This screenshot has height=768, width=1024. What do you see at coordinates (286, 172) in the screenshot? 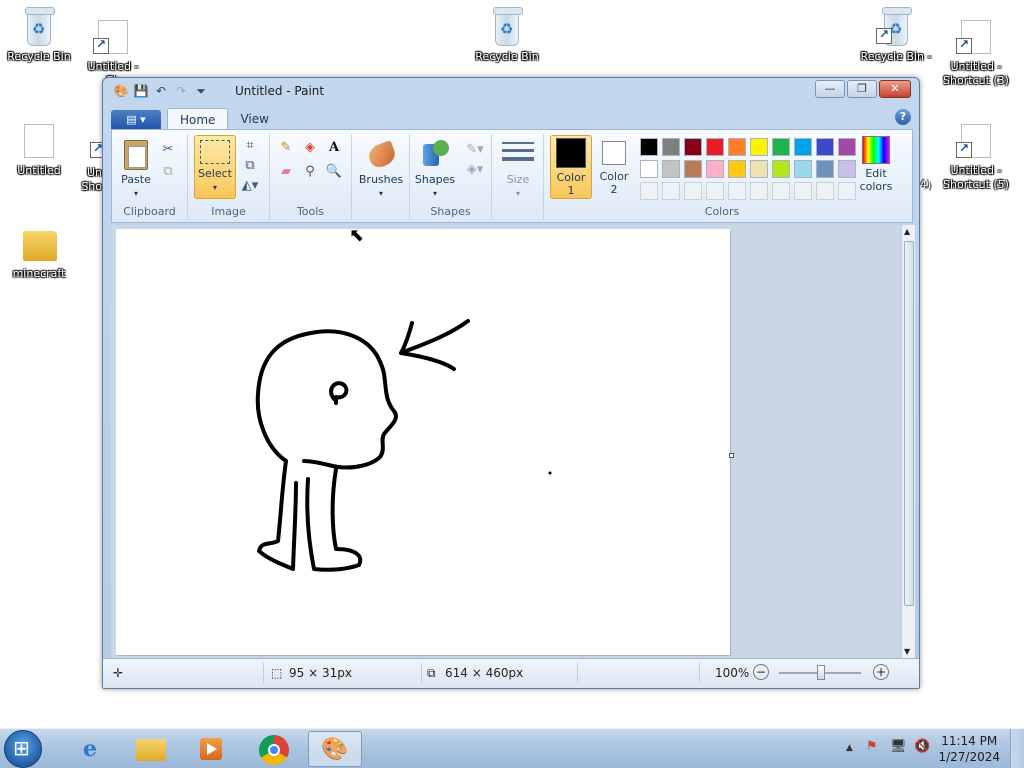
I see `eraser-icon: ▰` at bounding box center [286, 172].